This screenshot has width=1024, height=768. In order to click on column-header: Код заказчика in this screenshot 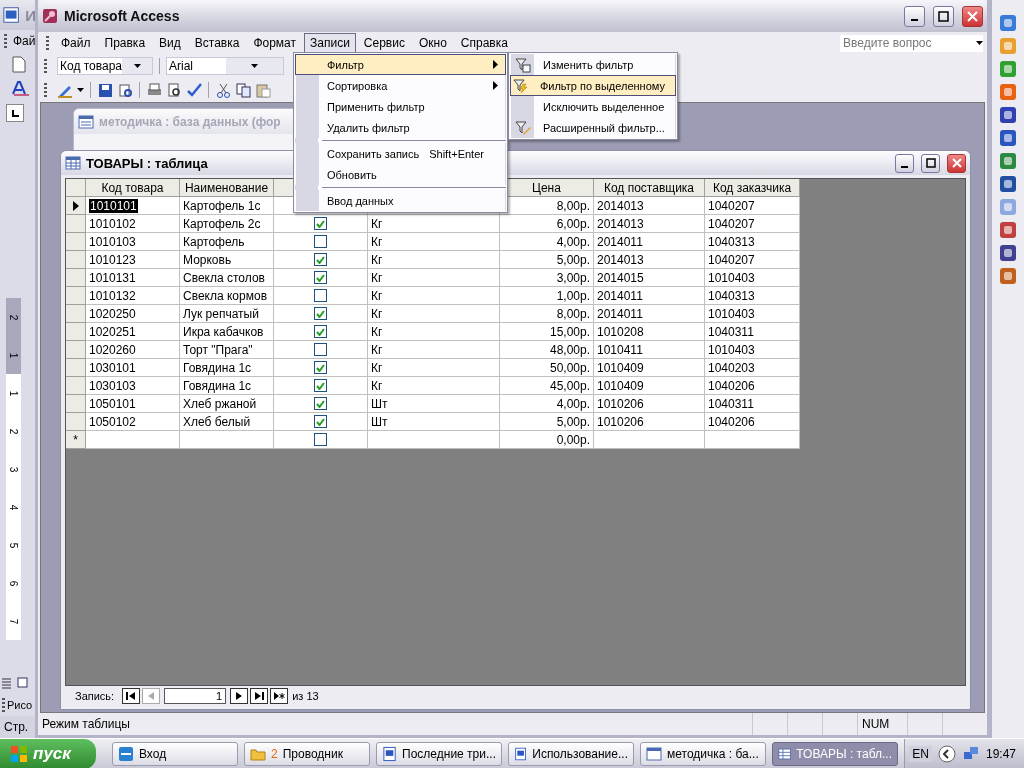, I will do `click(752, 188)`.